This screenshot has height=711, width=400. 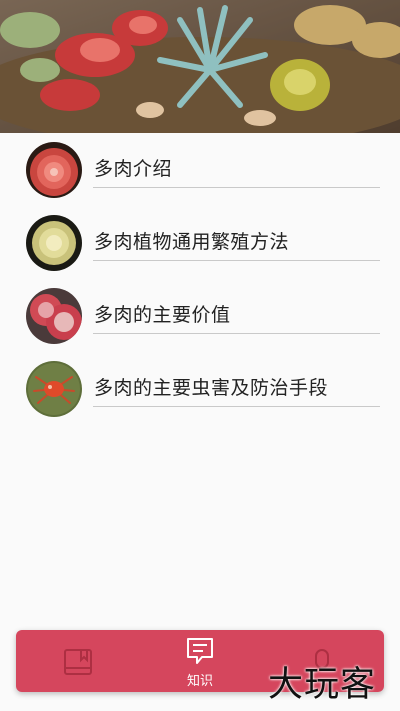 I want to click on list-item-label: 多肉的主要虫害及防治手段, so click(x=211, y=388).